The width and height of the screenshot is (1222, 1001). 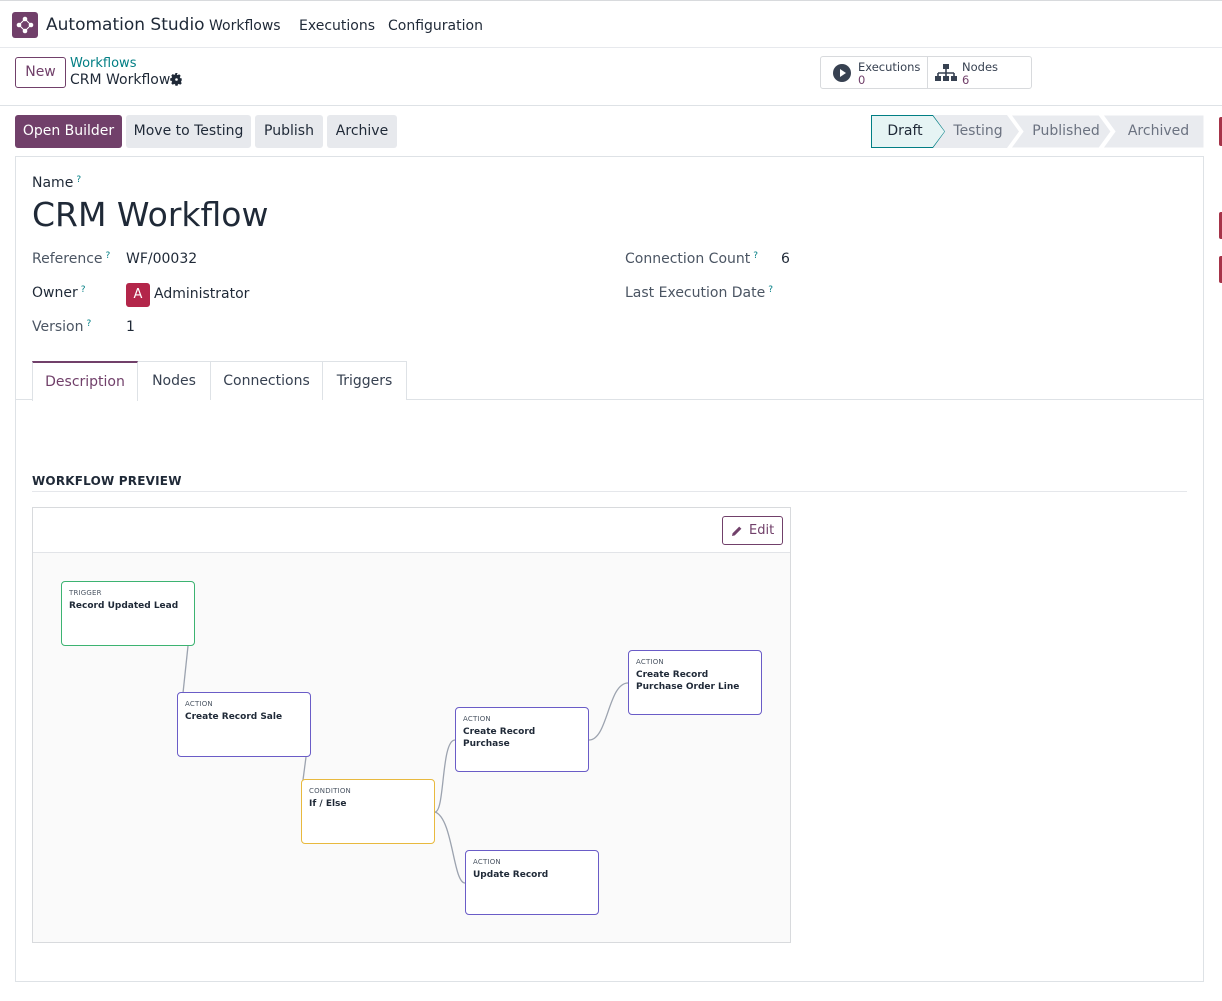 I want to click on status-archived: Archived, so click(x=1153, y=131).